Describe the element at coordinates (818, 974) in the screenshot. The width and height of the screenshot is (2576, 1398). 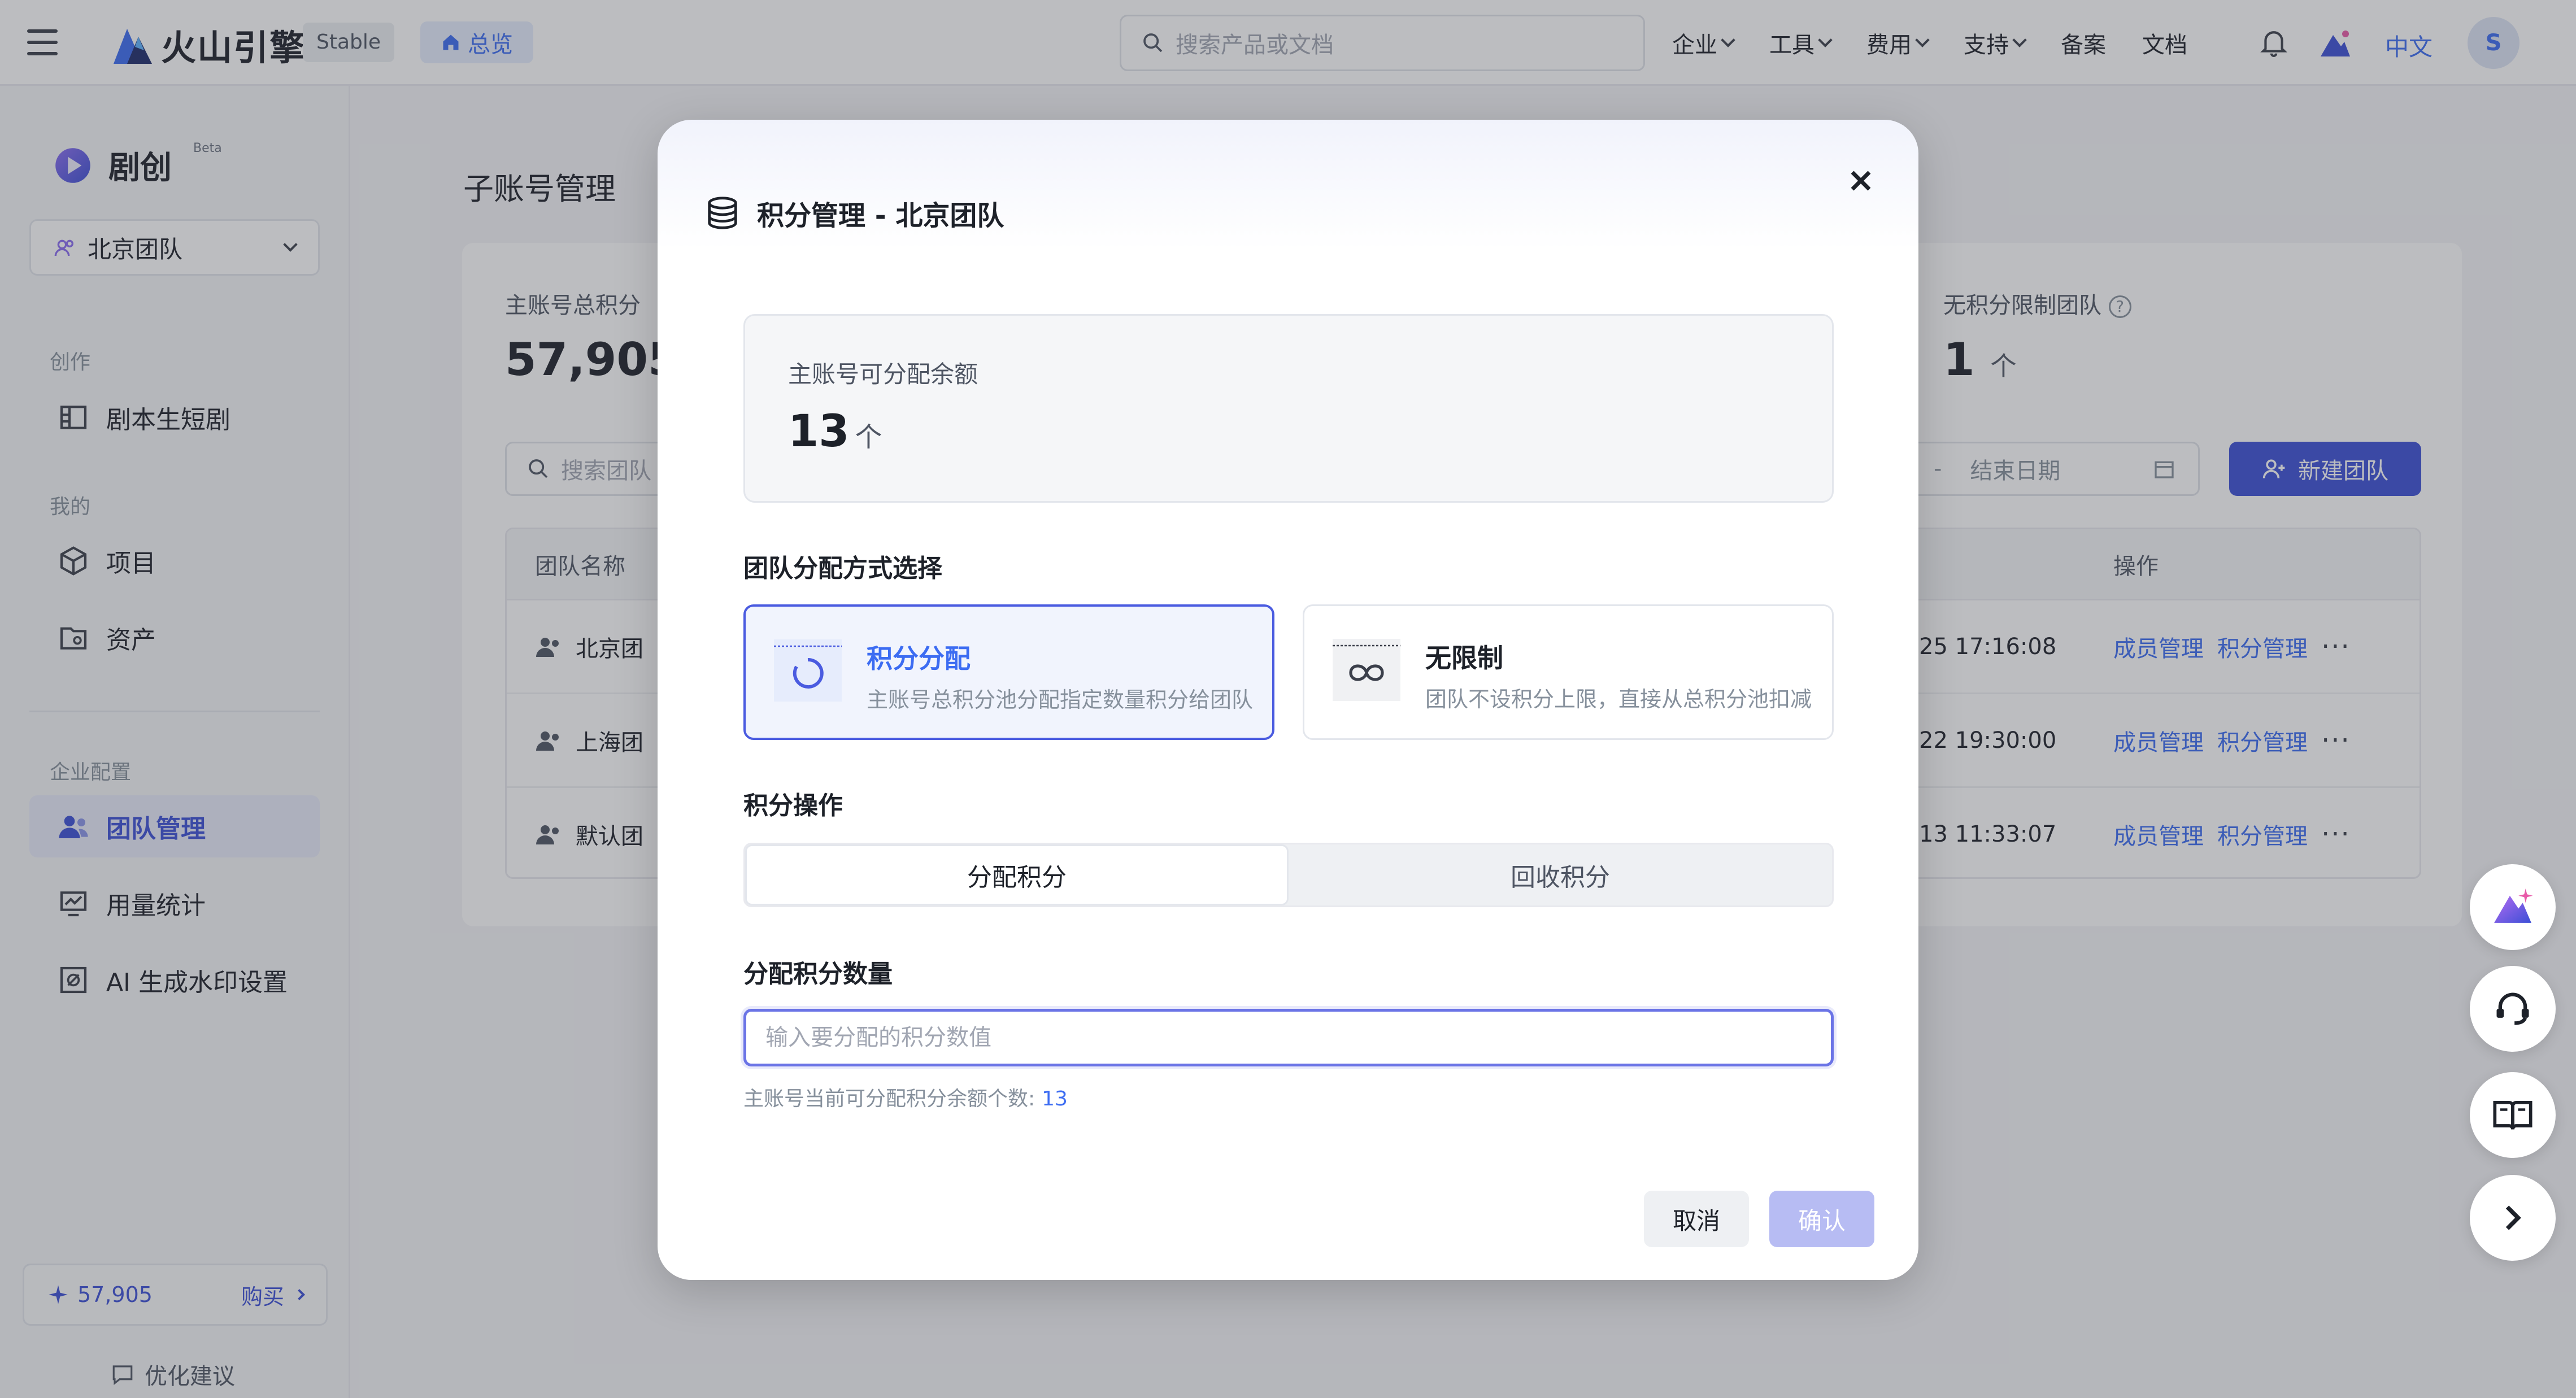
I see `amount-label: 分配积分数量` at that location.